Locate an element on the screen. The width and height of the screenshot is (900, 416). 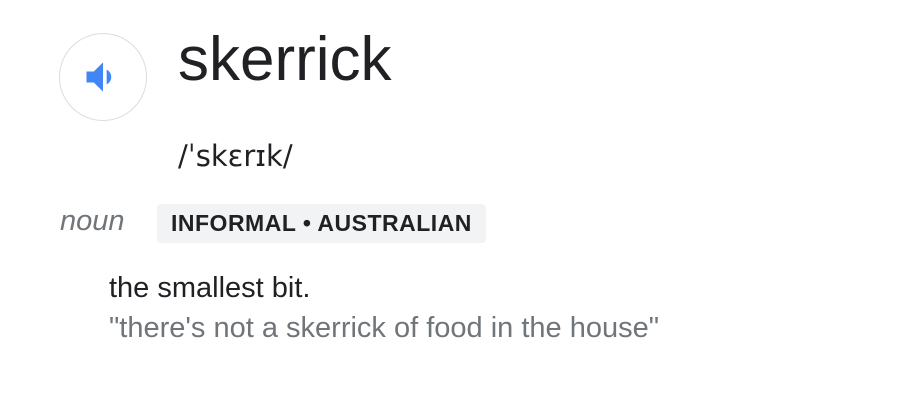
definition-text: the smallest bit. is located at coordinates (210, 288).